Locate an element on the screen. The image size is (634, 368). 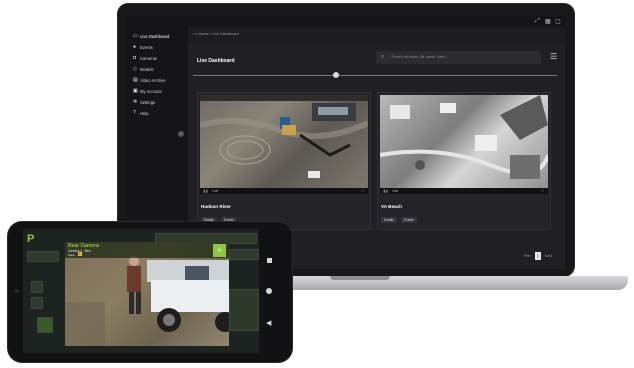
camera-card-hudson-river: ❚❚ Live ⛶ Hudson River Details Events is located at coordinates (284, 161).